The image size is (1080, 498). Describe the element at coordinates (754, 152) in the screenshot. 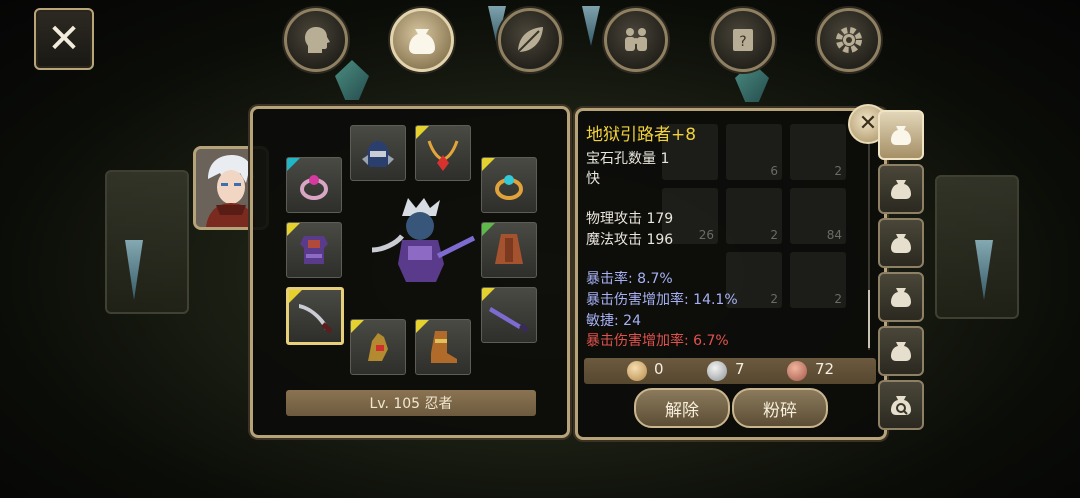

I see `inventory-slot: 6` at that location.